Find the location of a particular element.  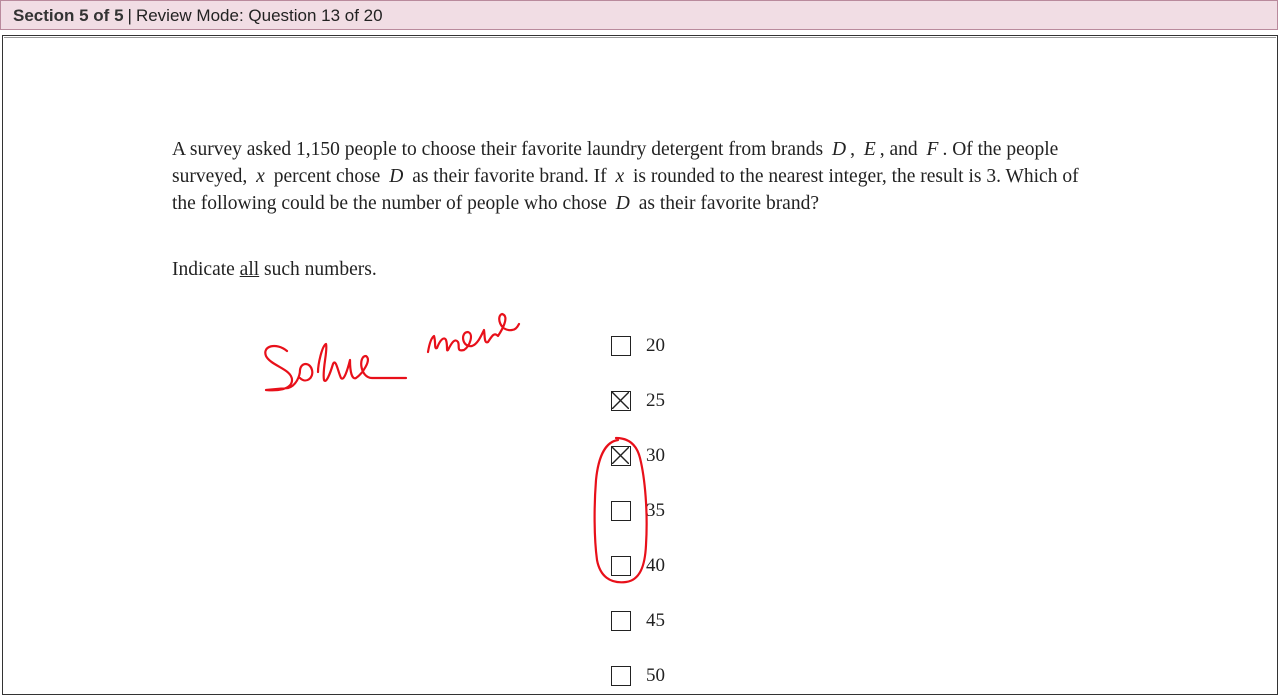

option-label: 25 is located at coordinates (655, 400).